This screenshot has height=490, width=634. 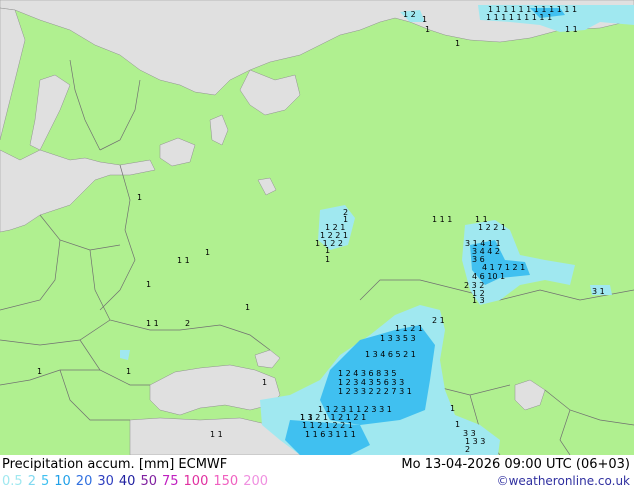 What do you see at coordinates (519, 17) in the screenshot?
I see `precip-value-label: 1 1 1 1 1 1 1 1 1` at bounding box center [519, 17].